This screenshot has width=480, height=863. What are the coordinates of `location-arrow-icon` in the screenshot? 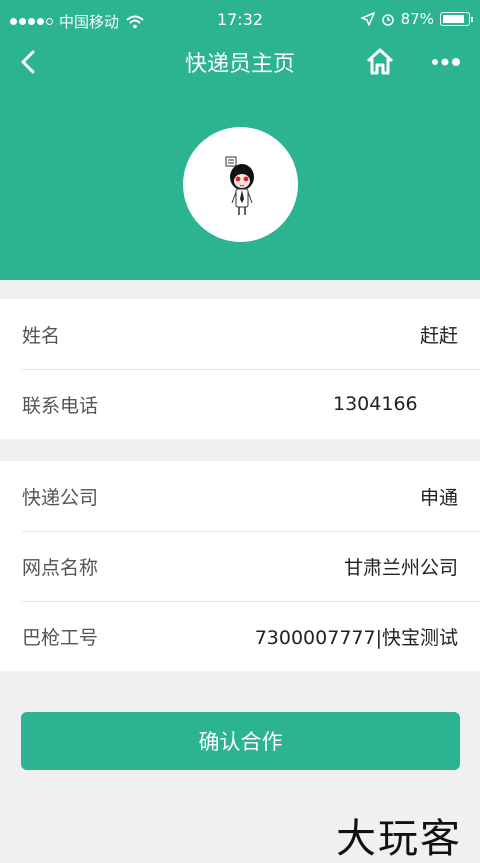 It's located at (367, 19).